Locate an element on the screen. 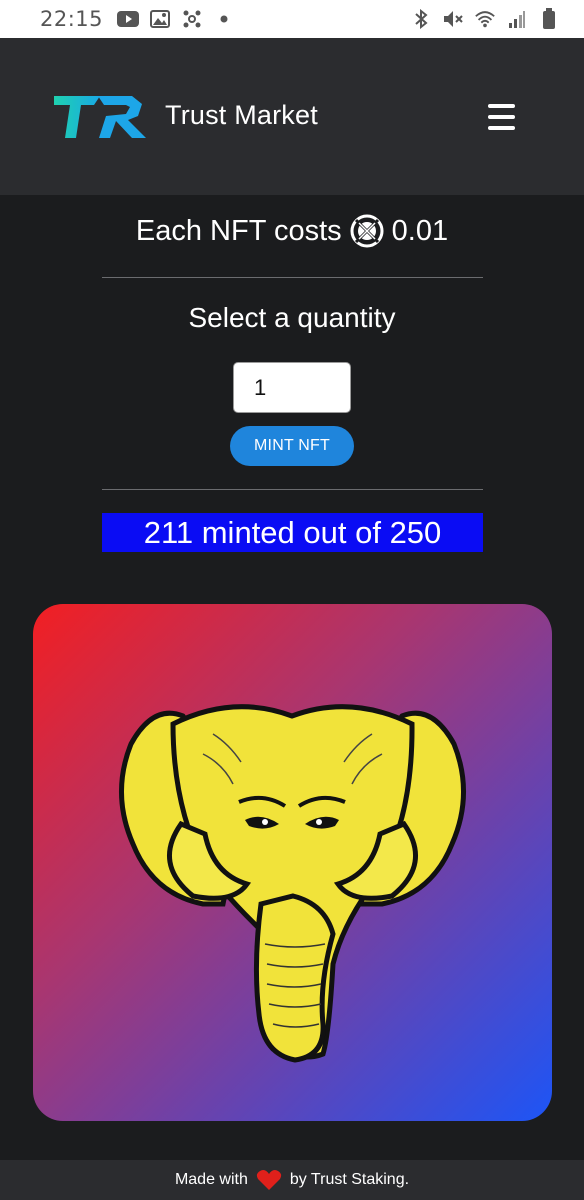  quantity-label: Select a quantity is located at coordinates (292, 317).